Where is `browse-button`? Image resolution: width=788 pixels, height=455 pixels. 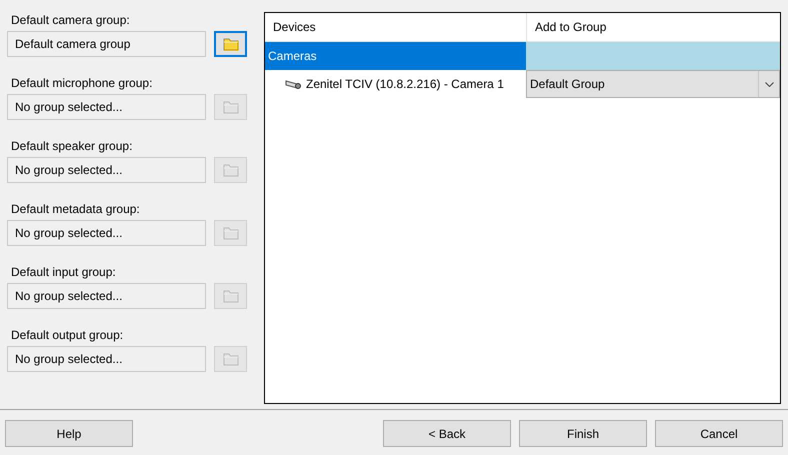
browse-button is located at coordinates (230, 44).